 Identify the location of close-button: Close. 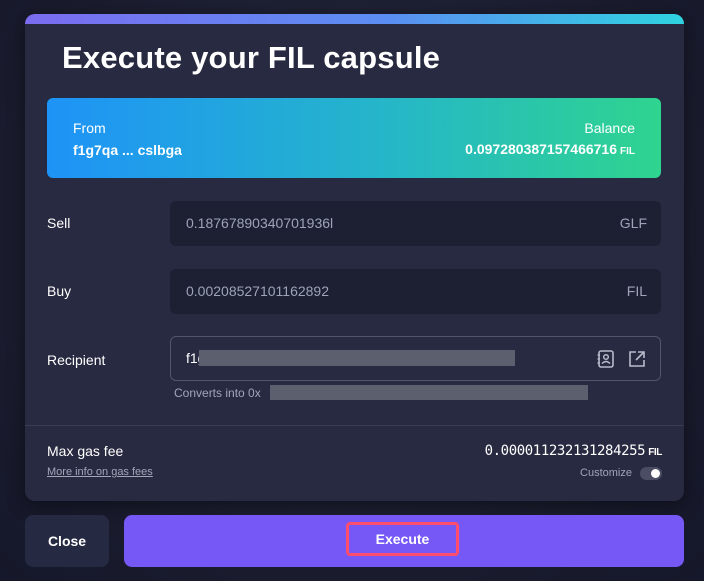
(67, 541).